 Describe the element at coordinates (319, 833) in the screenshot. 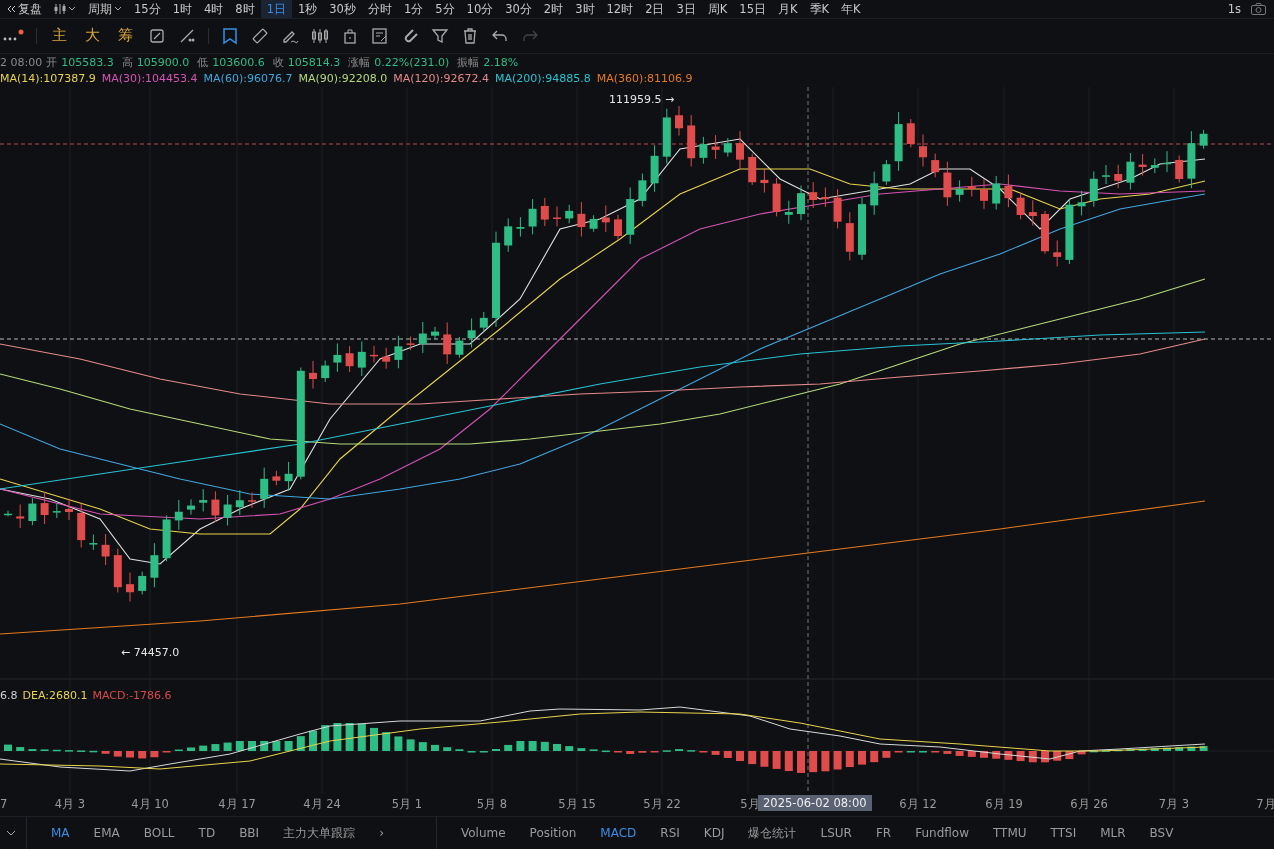

I see `indicator-tab: 主力大单跟踪` at that location.